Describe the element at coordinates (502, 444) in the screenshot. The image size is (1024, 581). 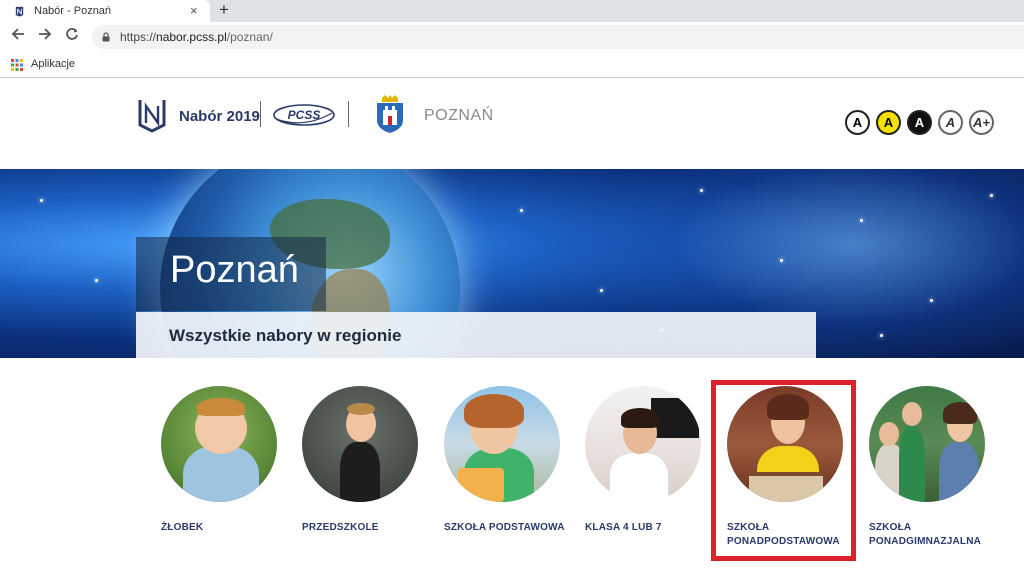
I see `category-szkola-podstawowa-image` at that location.